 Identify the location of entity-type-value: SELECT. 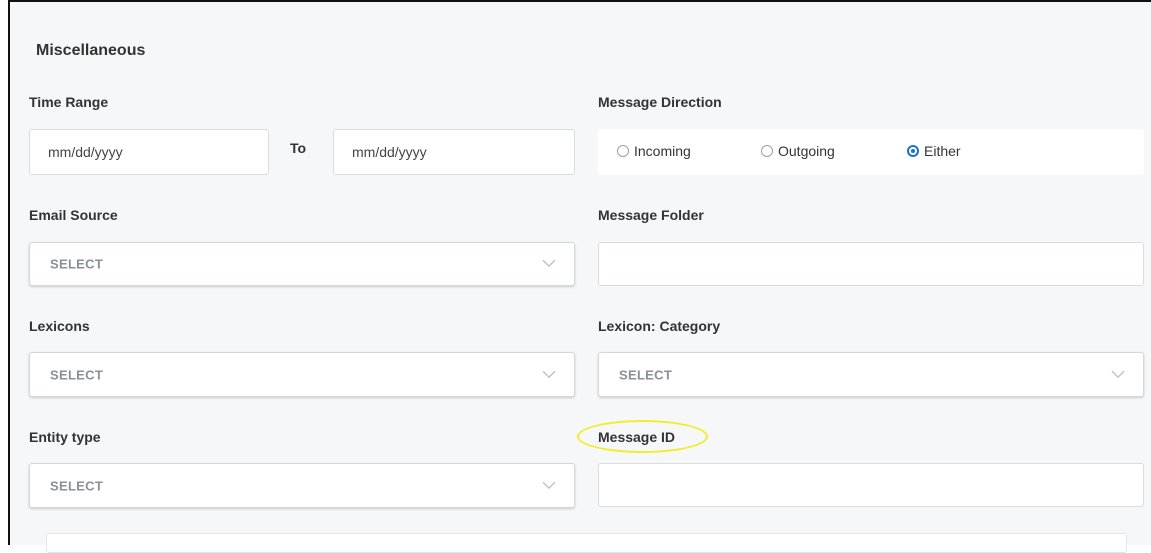
(77, 485).